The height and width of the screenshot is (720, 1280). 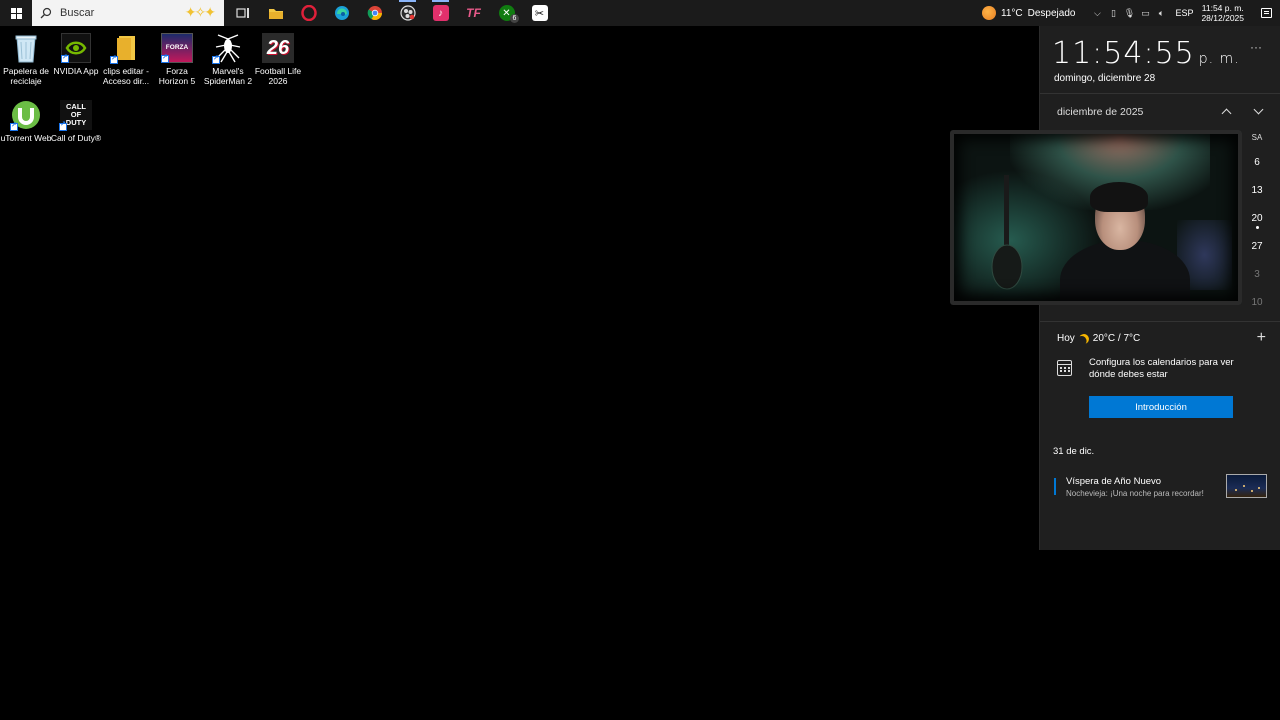 What do you see at coordinates (26, 138) in the screenshot?
I see `desktop-icon-label: uTorrent Web` at bounding box center [26, 138].